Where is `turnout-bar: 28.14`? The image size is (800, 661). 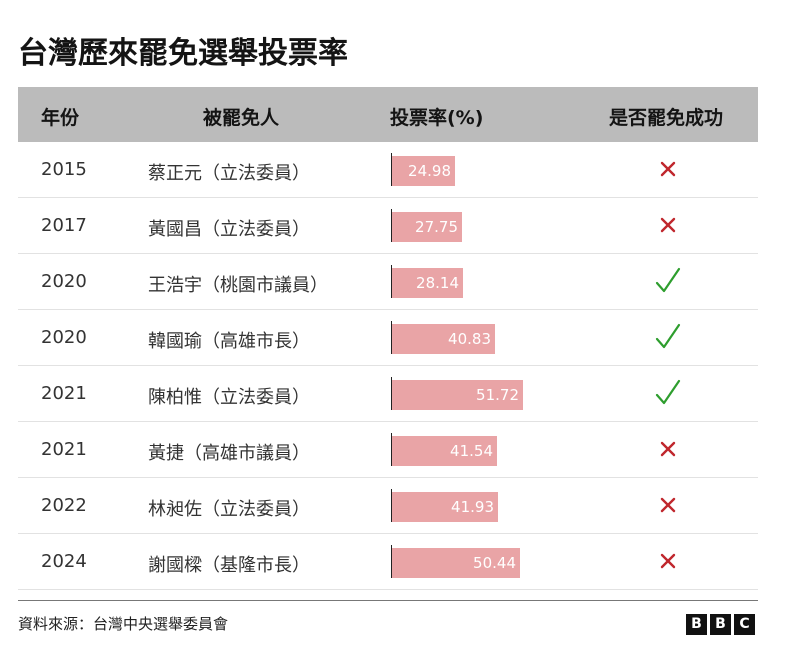
turnout-bar: 28.14 is located at coordinates (427, 283).